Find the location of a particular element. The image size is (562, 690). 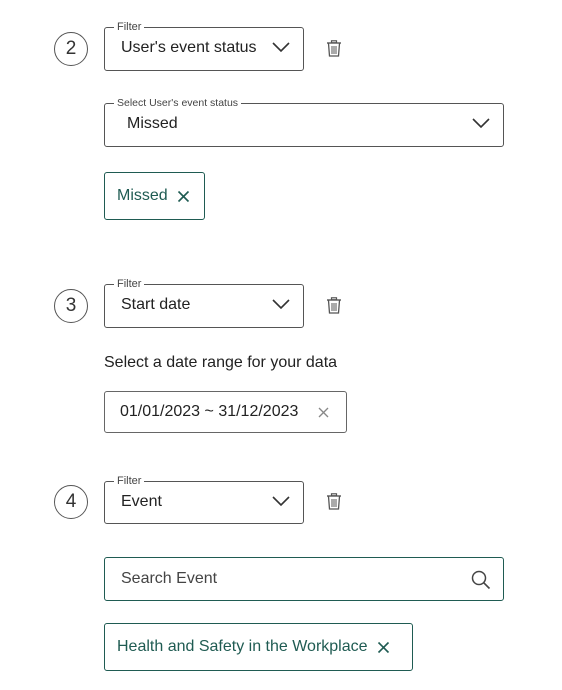

date-range-picker: 01/01/2023 ~ 31/12/2023 is located at coordinates (225, 412).